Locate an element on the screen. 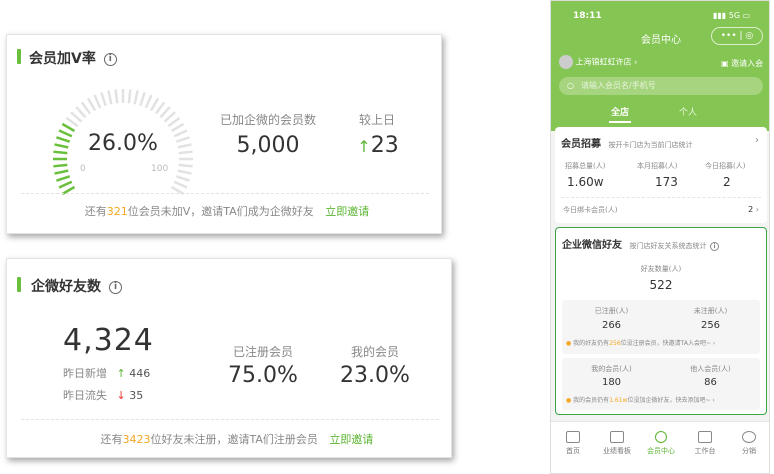  moneybag-icon is located at coordinates (749, 437).